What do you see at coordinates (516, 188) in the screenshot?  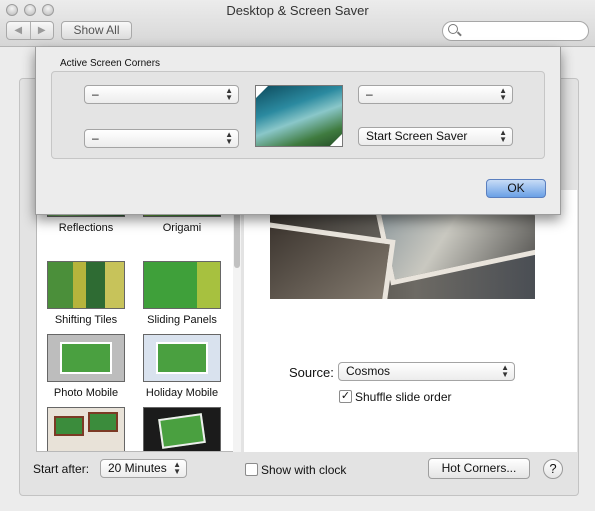 I see `ok-button: OK` at bounding box center [516, 188].